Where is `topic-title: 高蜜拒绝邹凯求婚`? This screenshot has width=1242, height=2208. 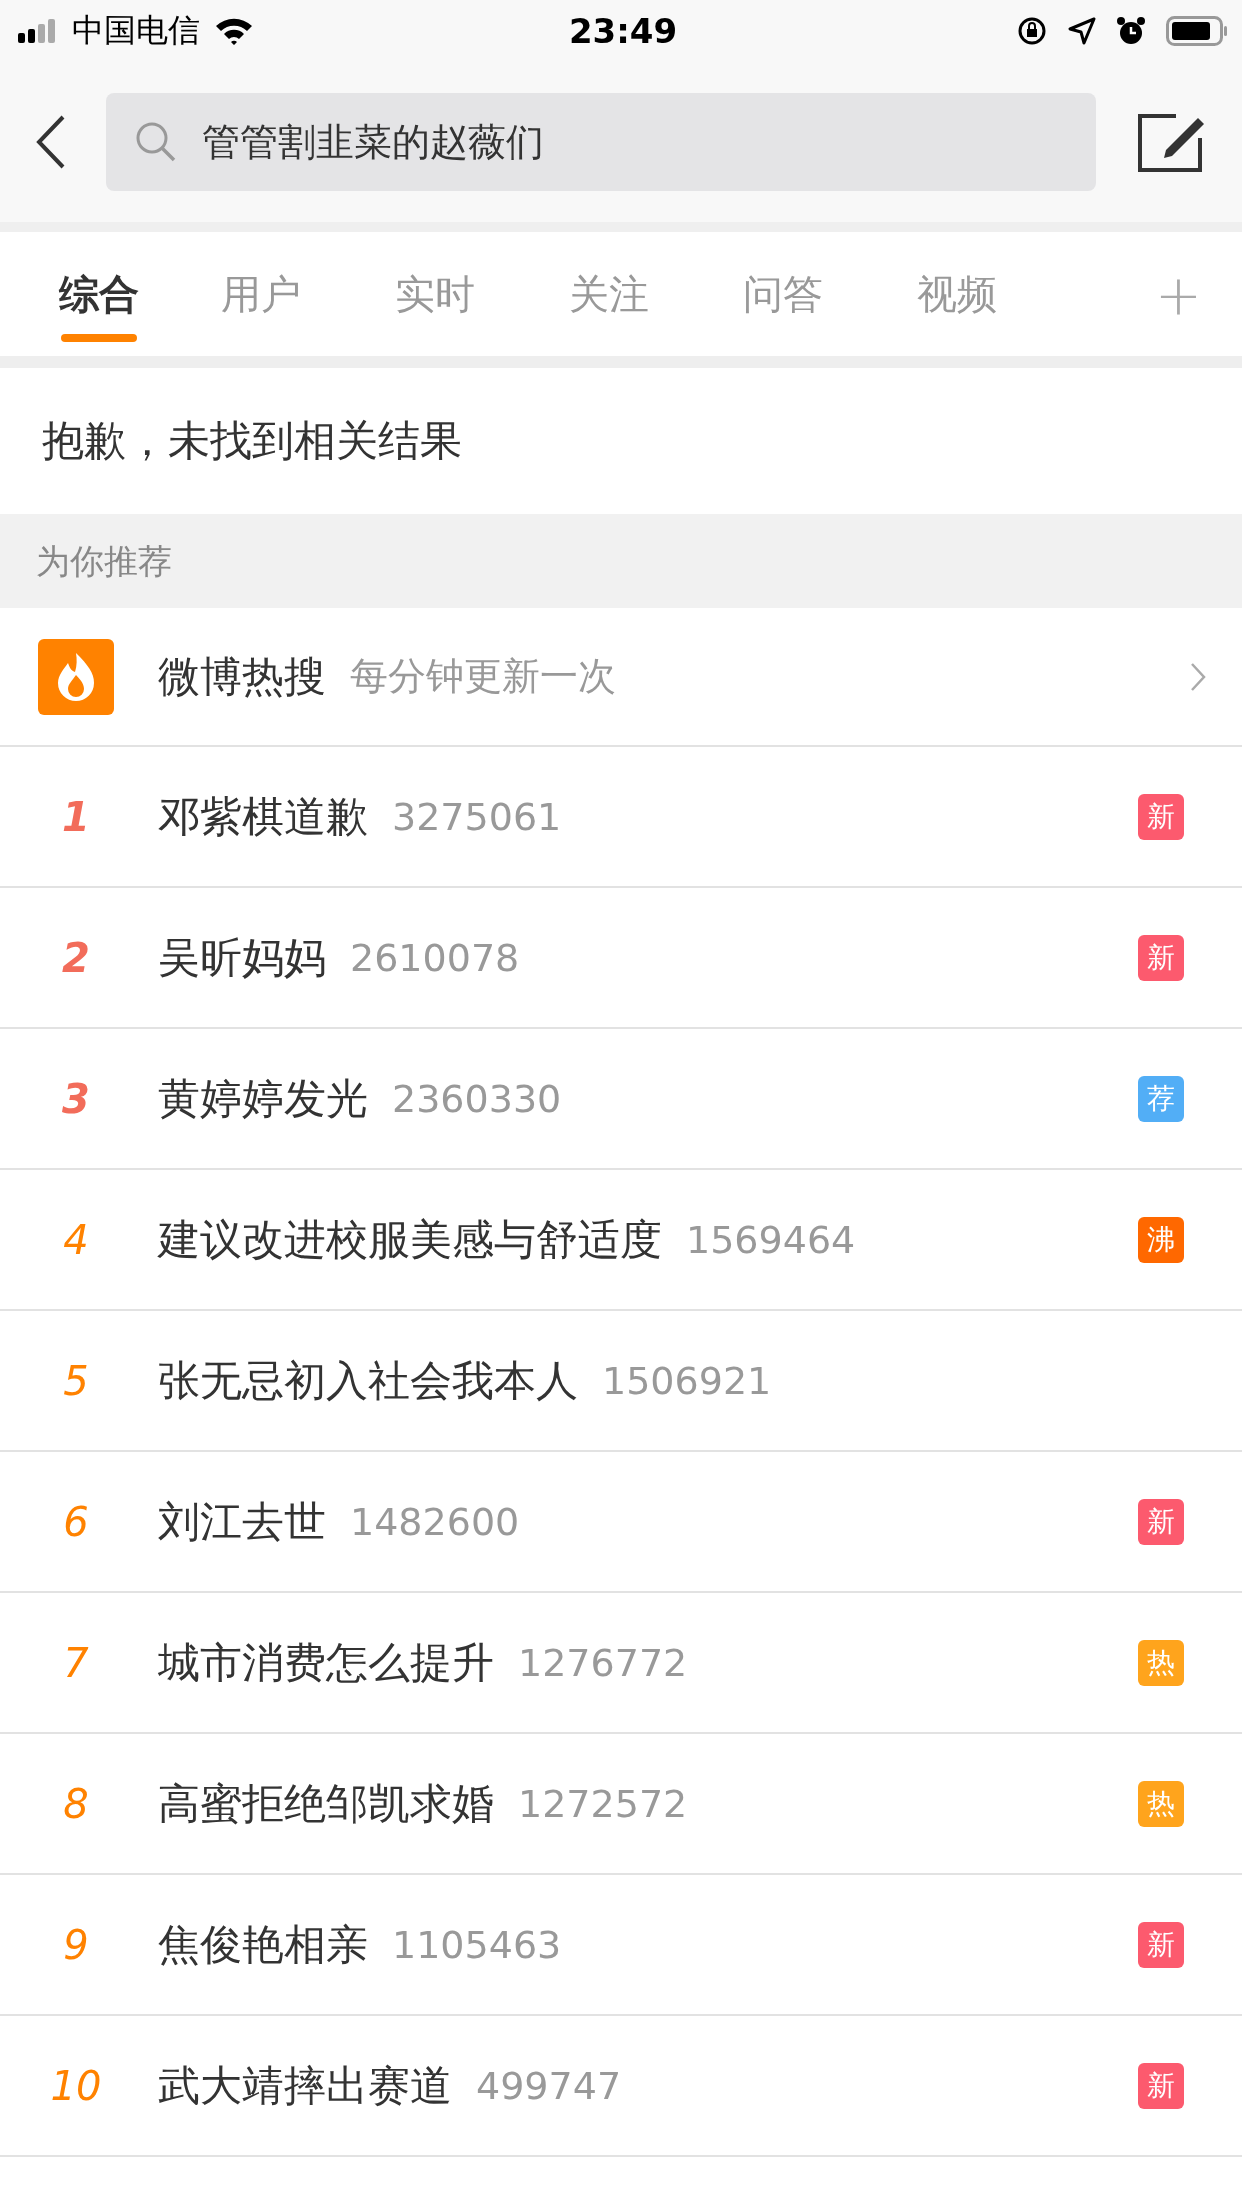
topic-title: 高蜜拒绝邹凯求婚 is located at coordinates (326, 1803).